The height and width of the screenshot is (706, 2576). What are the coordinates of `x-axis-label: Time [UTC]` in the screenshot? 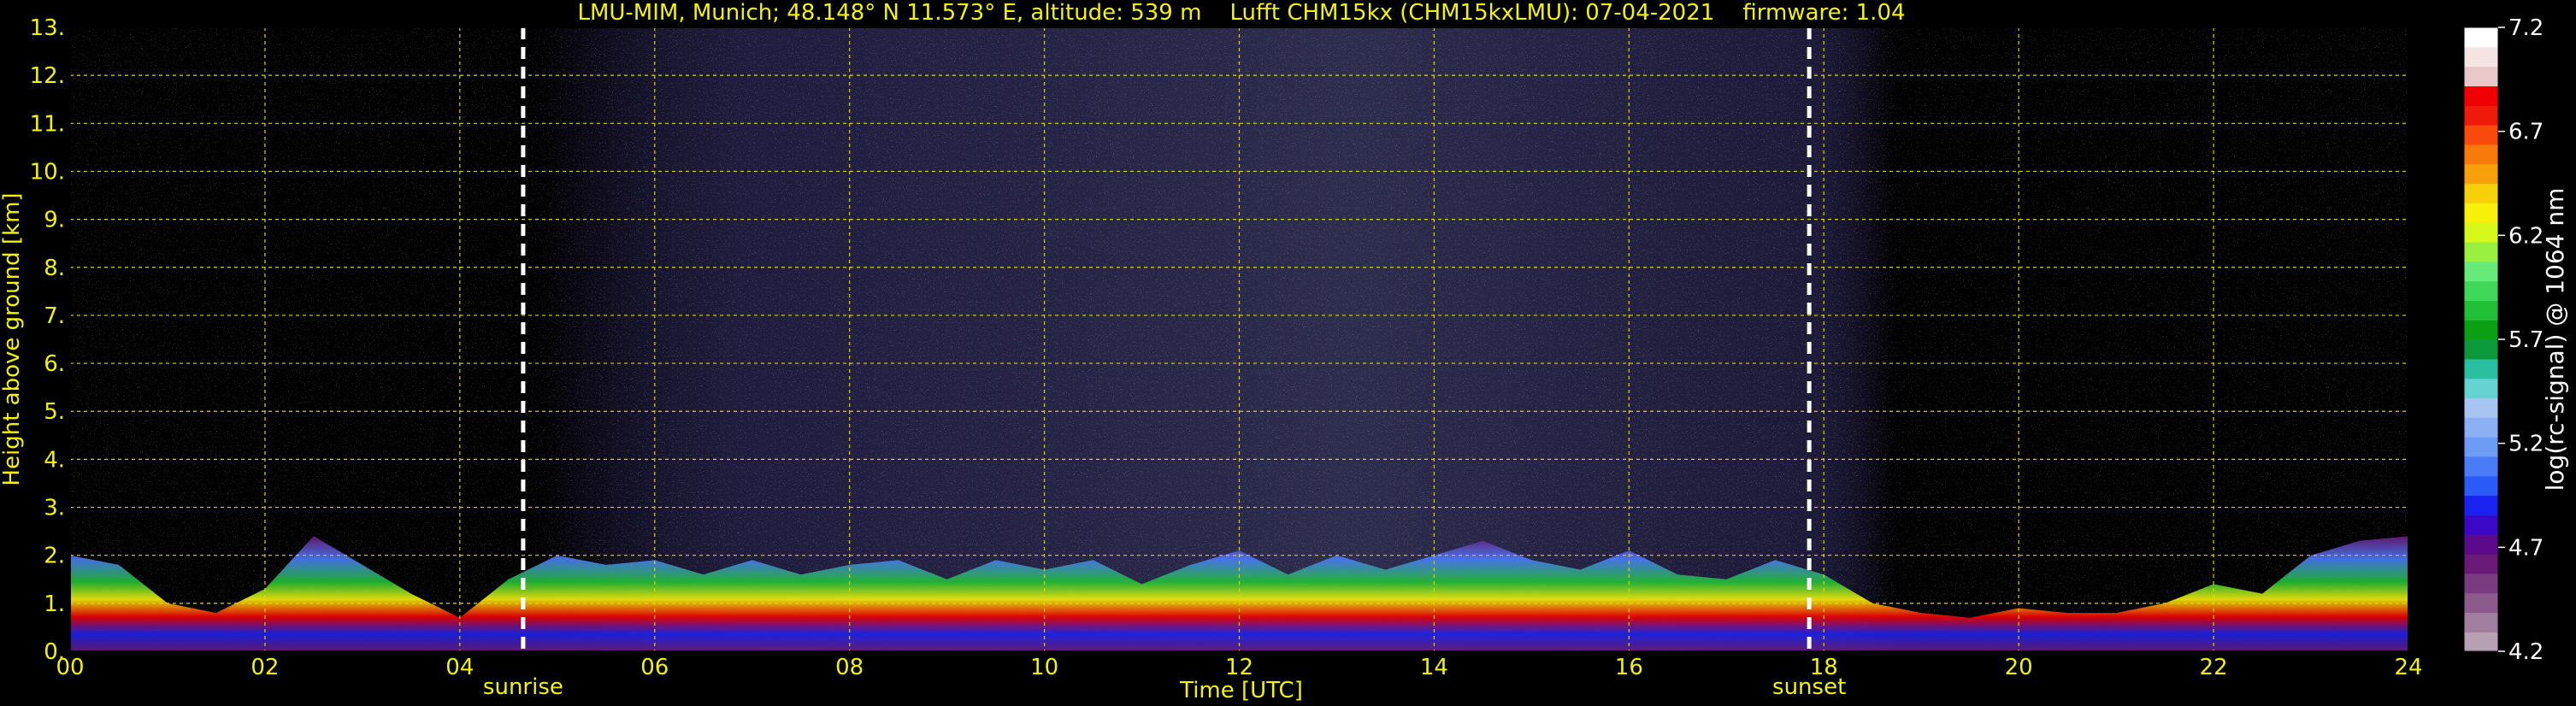 It's located at (1241, 690).